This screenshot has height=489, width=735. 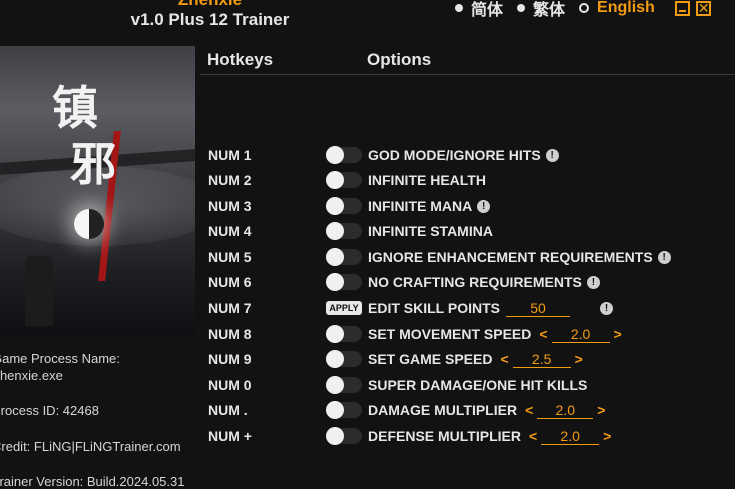 I want to click on option-label: SET MOVEMENT SPEED, so click(x=450, y=334).